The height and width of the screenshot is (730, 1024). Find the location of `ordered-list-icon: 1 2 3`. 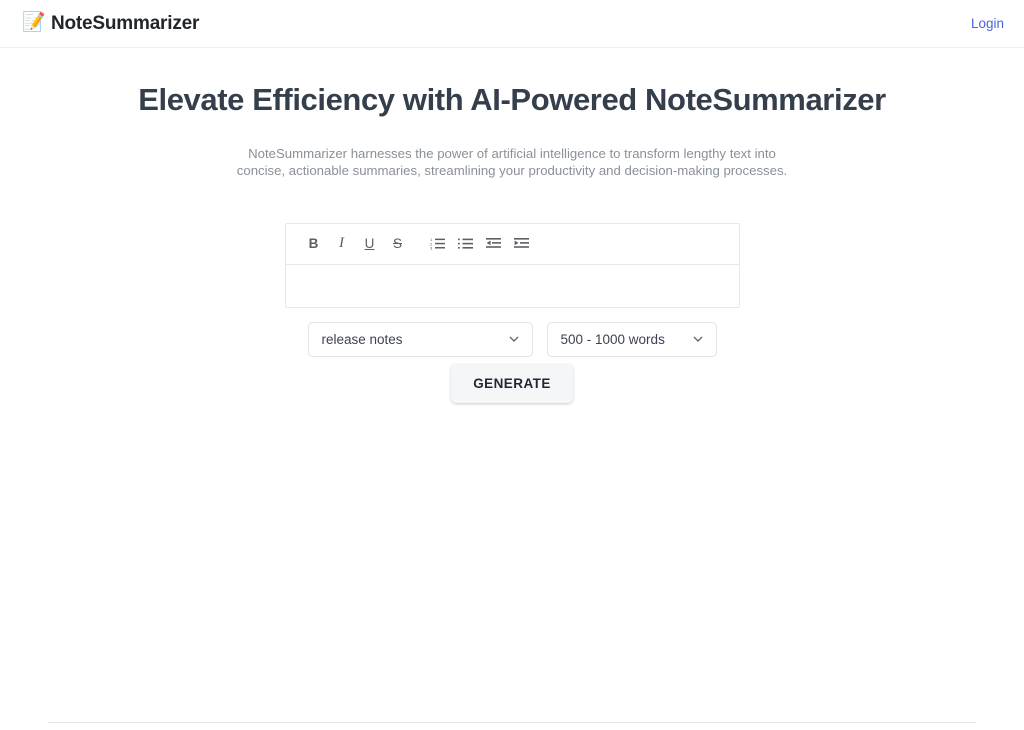

ordered-list-icon: 1 2 3 is located at coordinates (438, 244).